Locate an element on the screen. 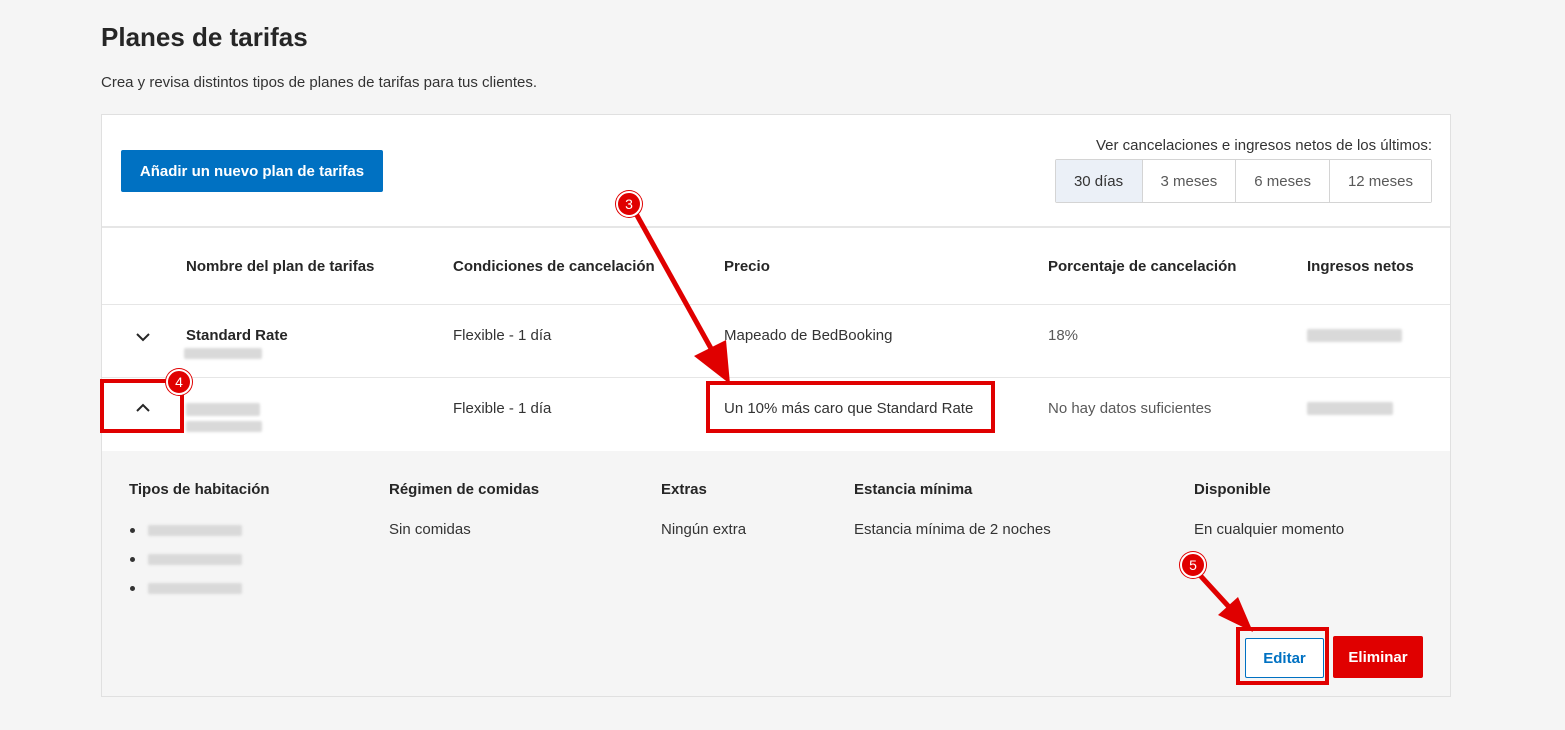  period-30-days: 30 días is located at coordinates (1098, 181).